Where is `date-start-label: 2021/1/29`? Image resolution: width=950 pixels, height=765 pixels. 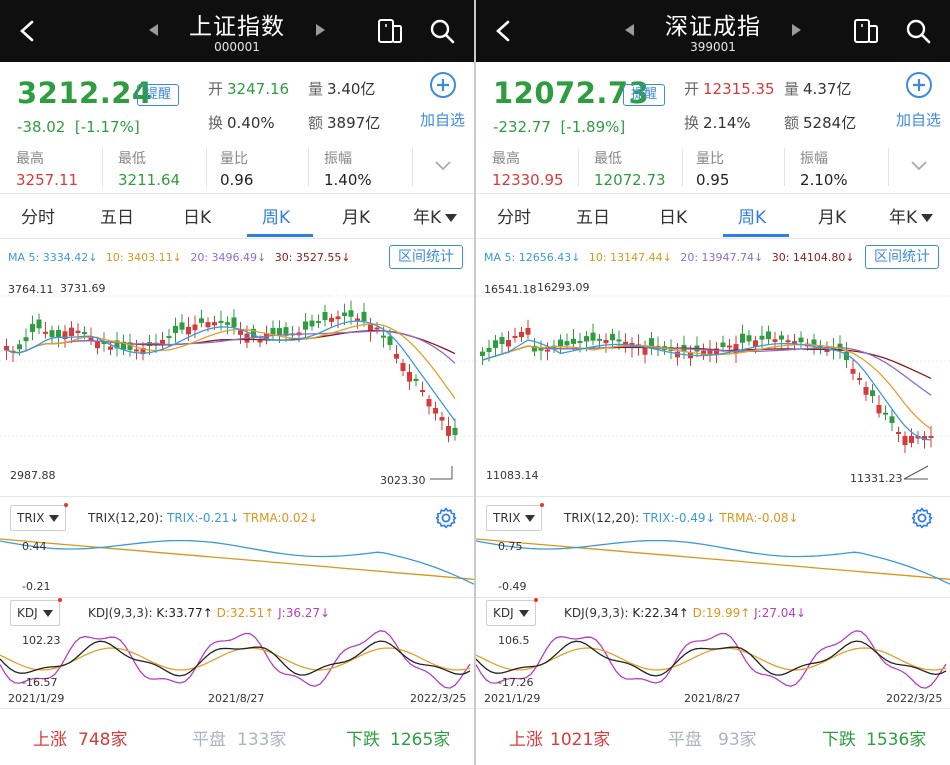
date-start-label: 2021/1/29 is located at coordinates (36, 698).